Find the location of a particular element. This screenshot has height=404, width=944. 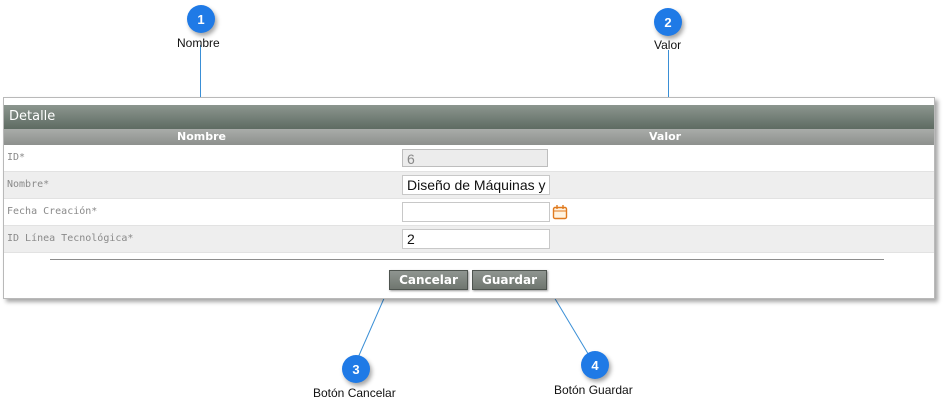

column-header-name: Nombre is located at coordinates (201, 136).